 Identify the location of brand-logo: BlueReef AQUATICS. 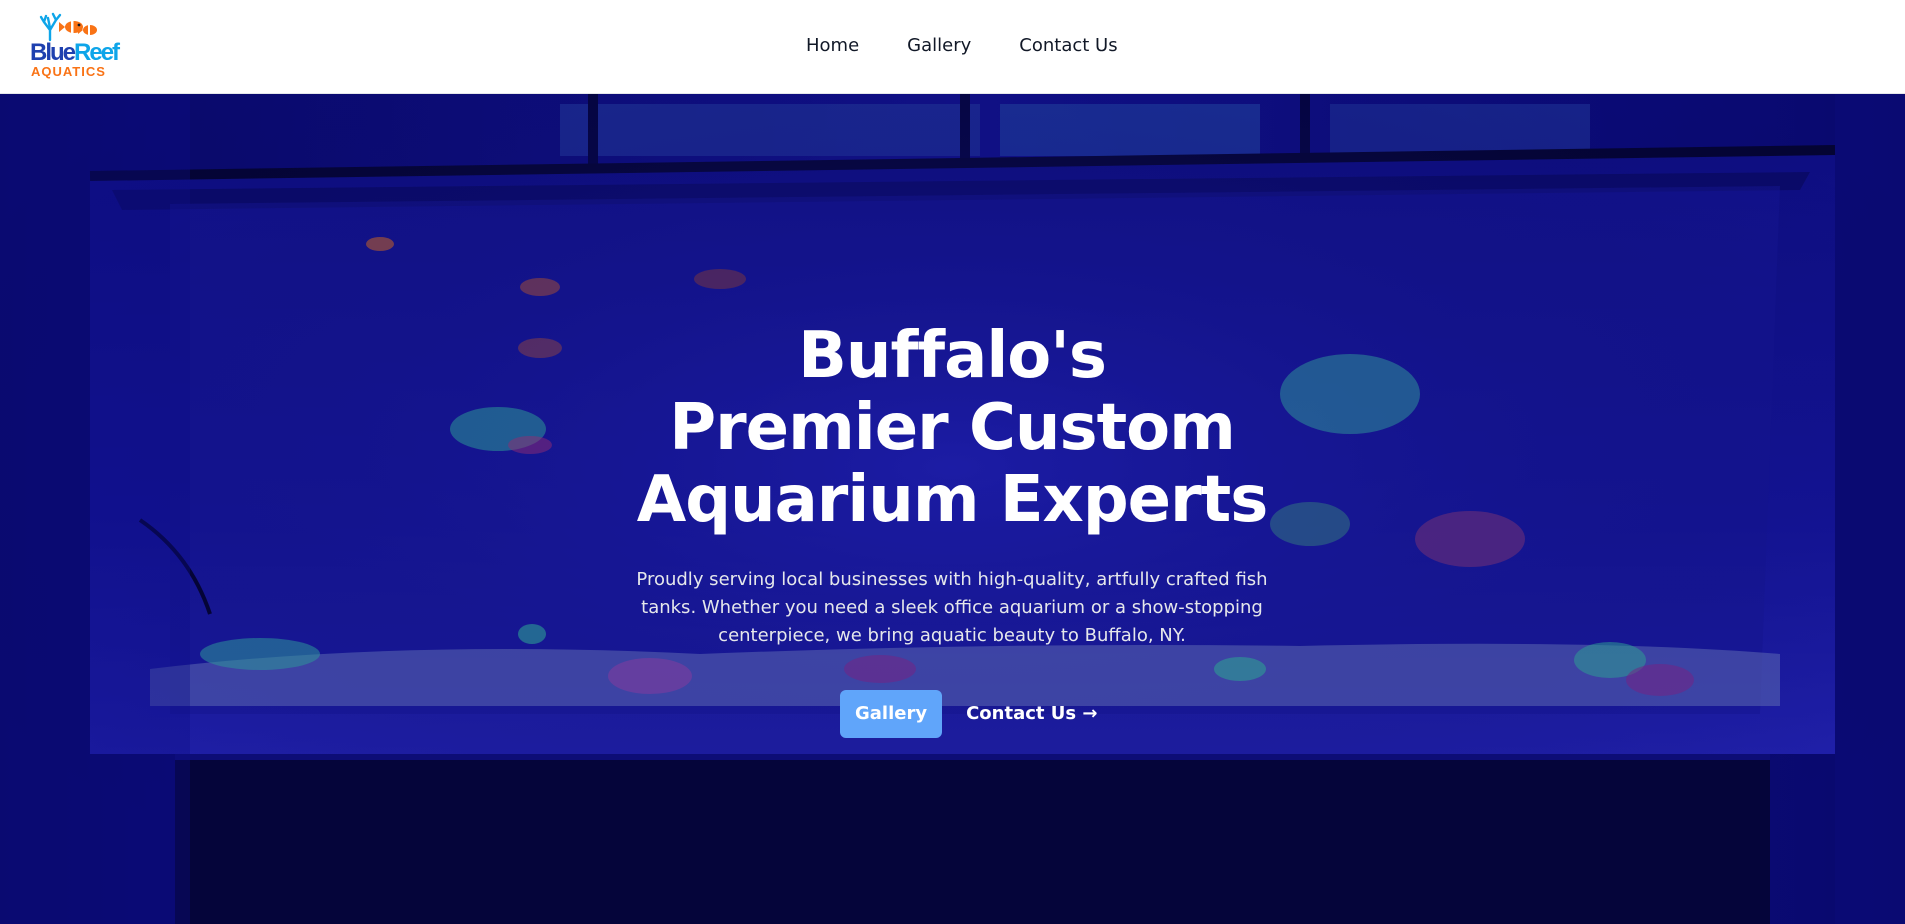
(75, 46).